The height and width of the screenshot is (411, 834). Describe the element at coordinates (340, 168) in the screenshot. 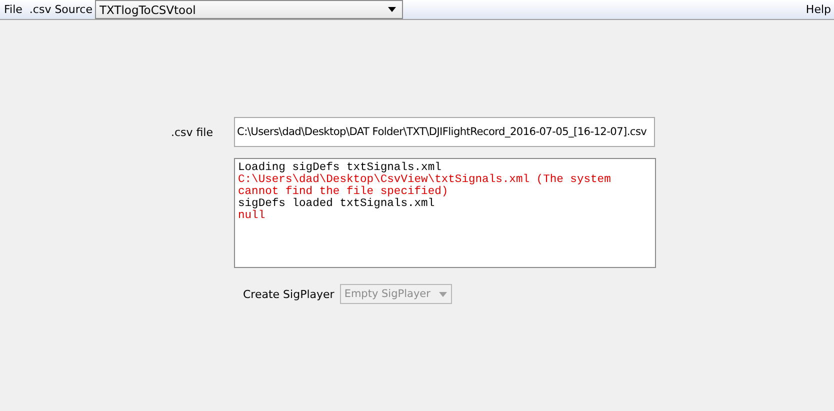

I see `log-line: Loading sigDefs txtSignals.xml` at that location.